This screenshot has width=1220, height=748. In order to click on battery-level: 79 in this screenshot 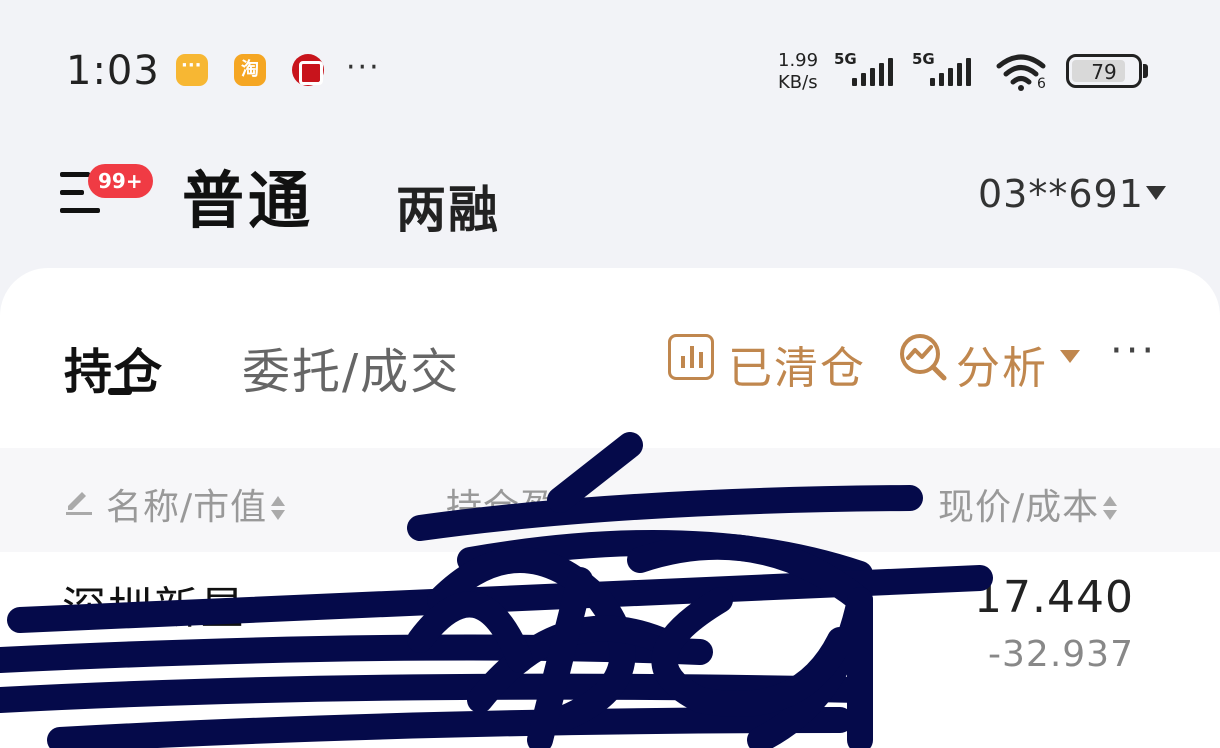, I will do `click(1104, 72)`.